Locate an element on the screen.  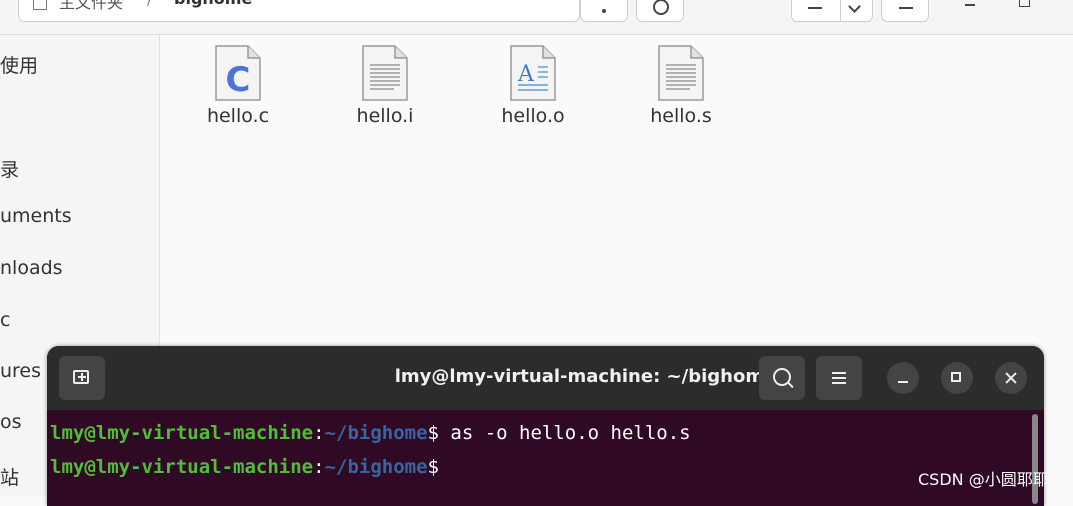
file-item: hello.i is located at coordinates (385, 85).